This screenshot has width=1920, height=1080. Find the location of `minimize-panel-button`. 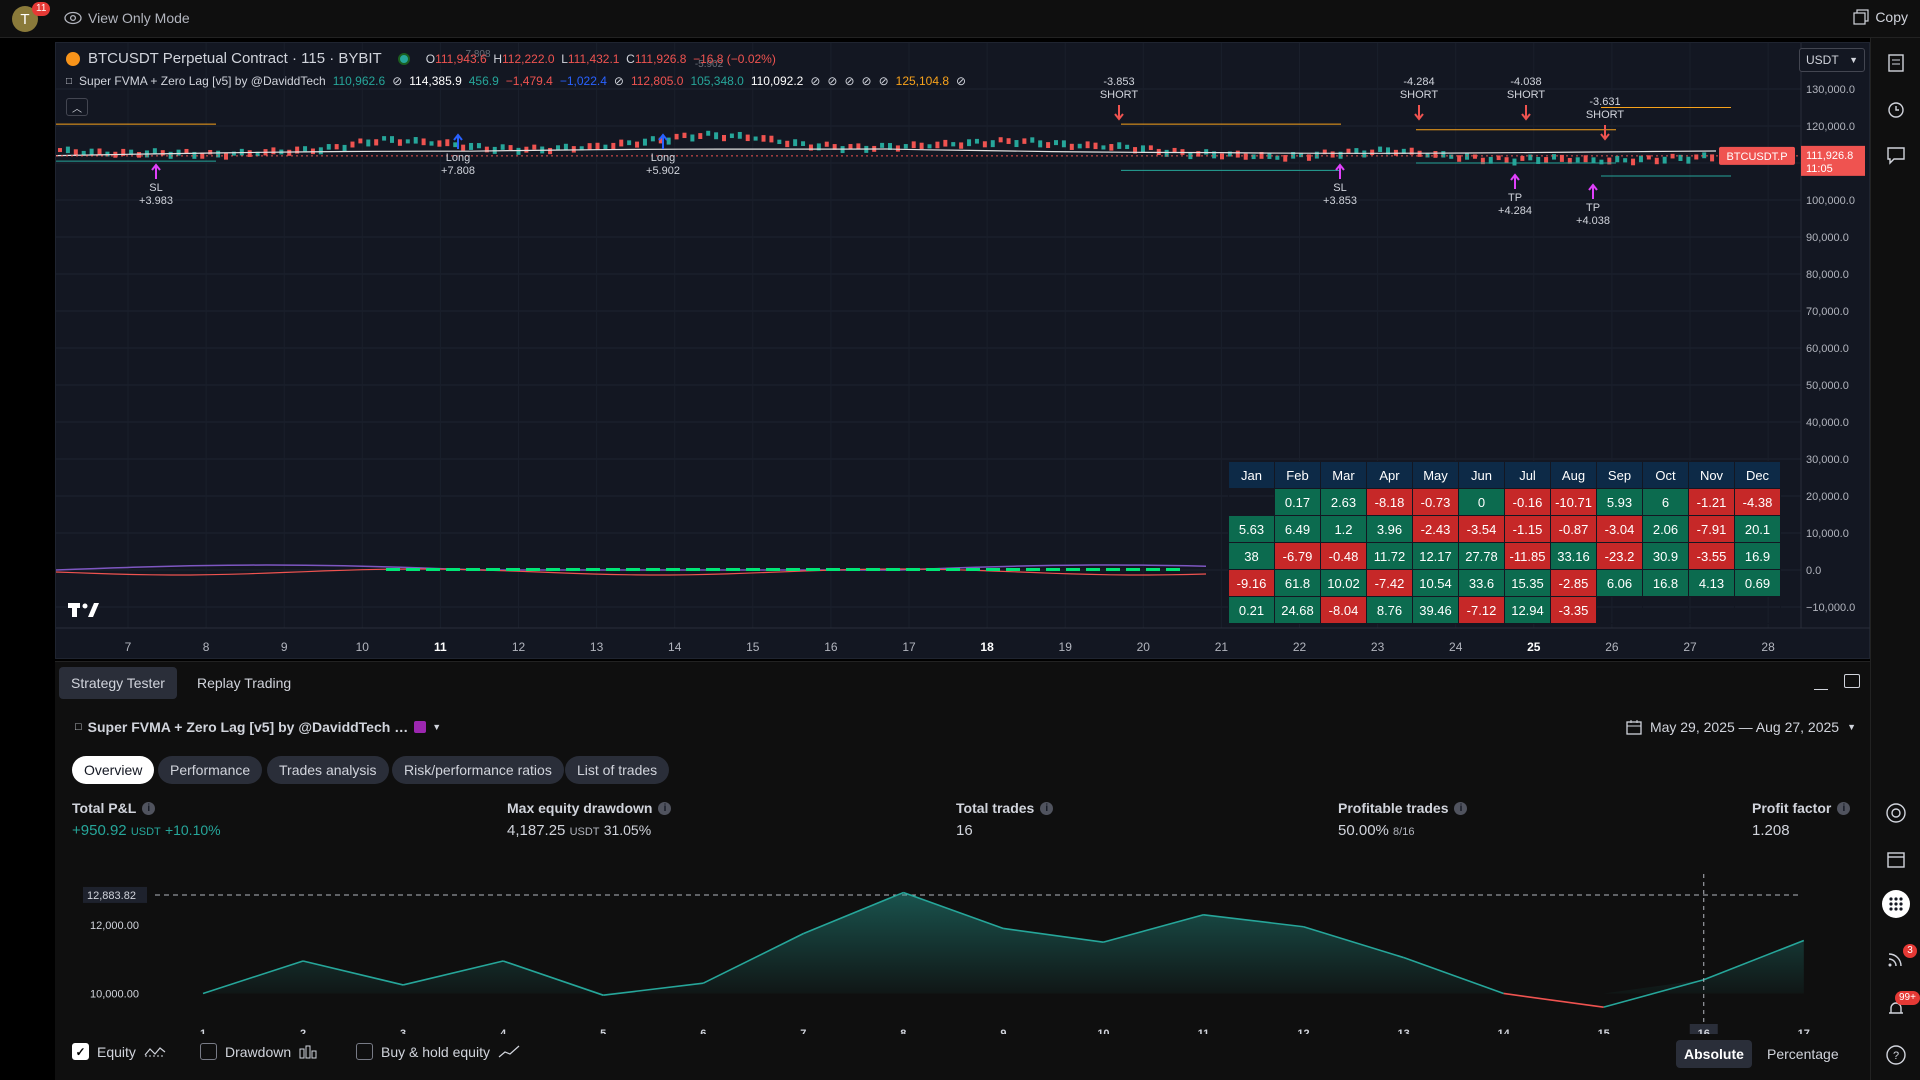

minimize-panel-button is located at coordinates (1821, 683).